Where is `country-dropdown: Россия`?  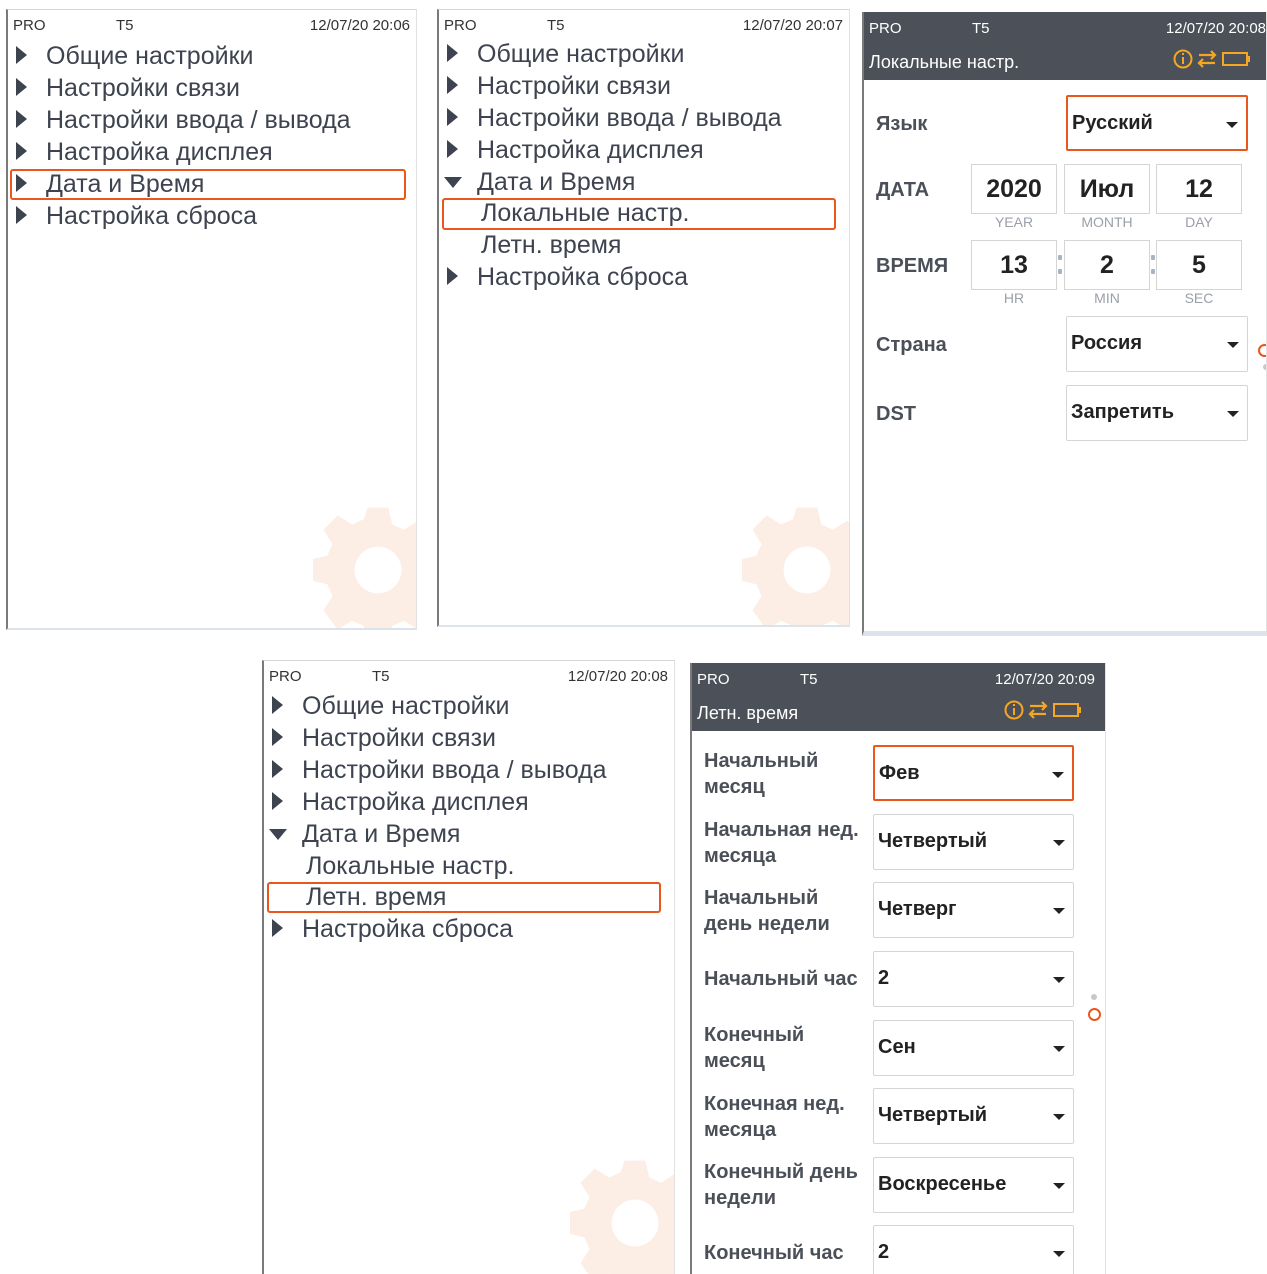
country-dropdown: Россия is located at coordinates (1157, 344).